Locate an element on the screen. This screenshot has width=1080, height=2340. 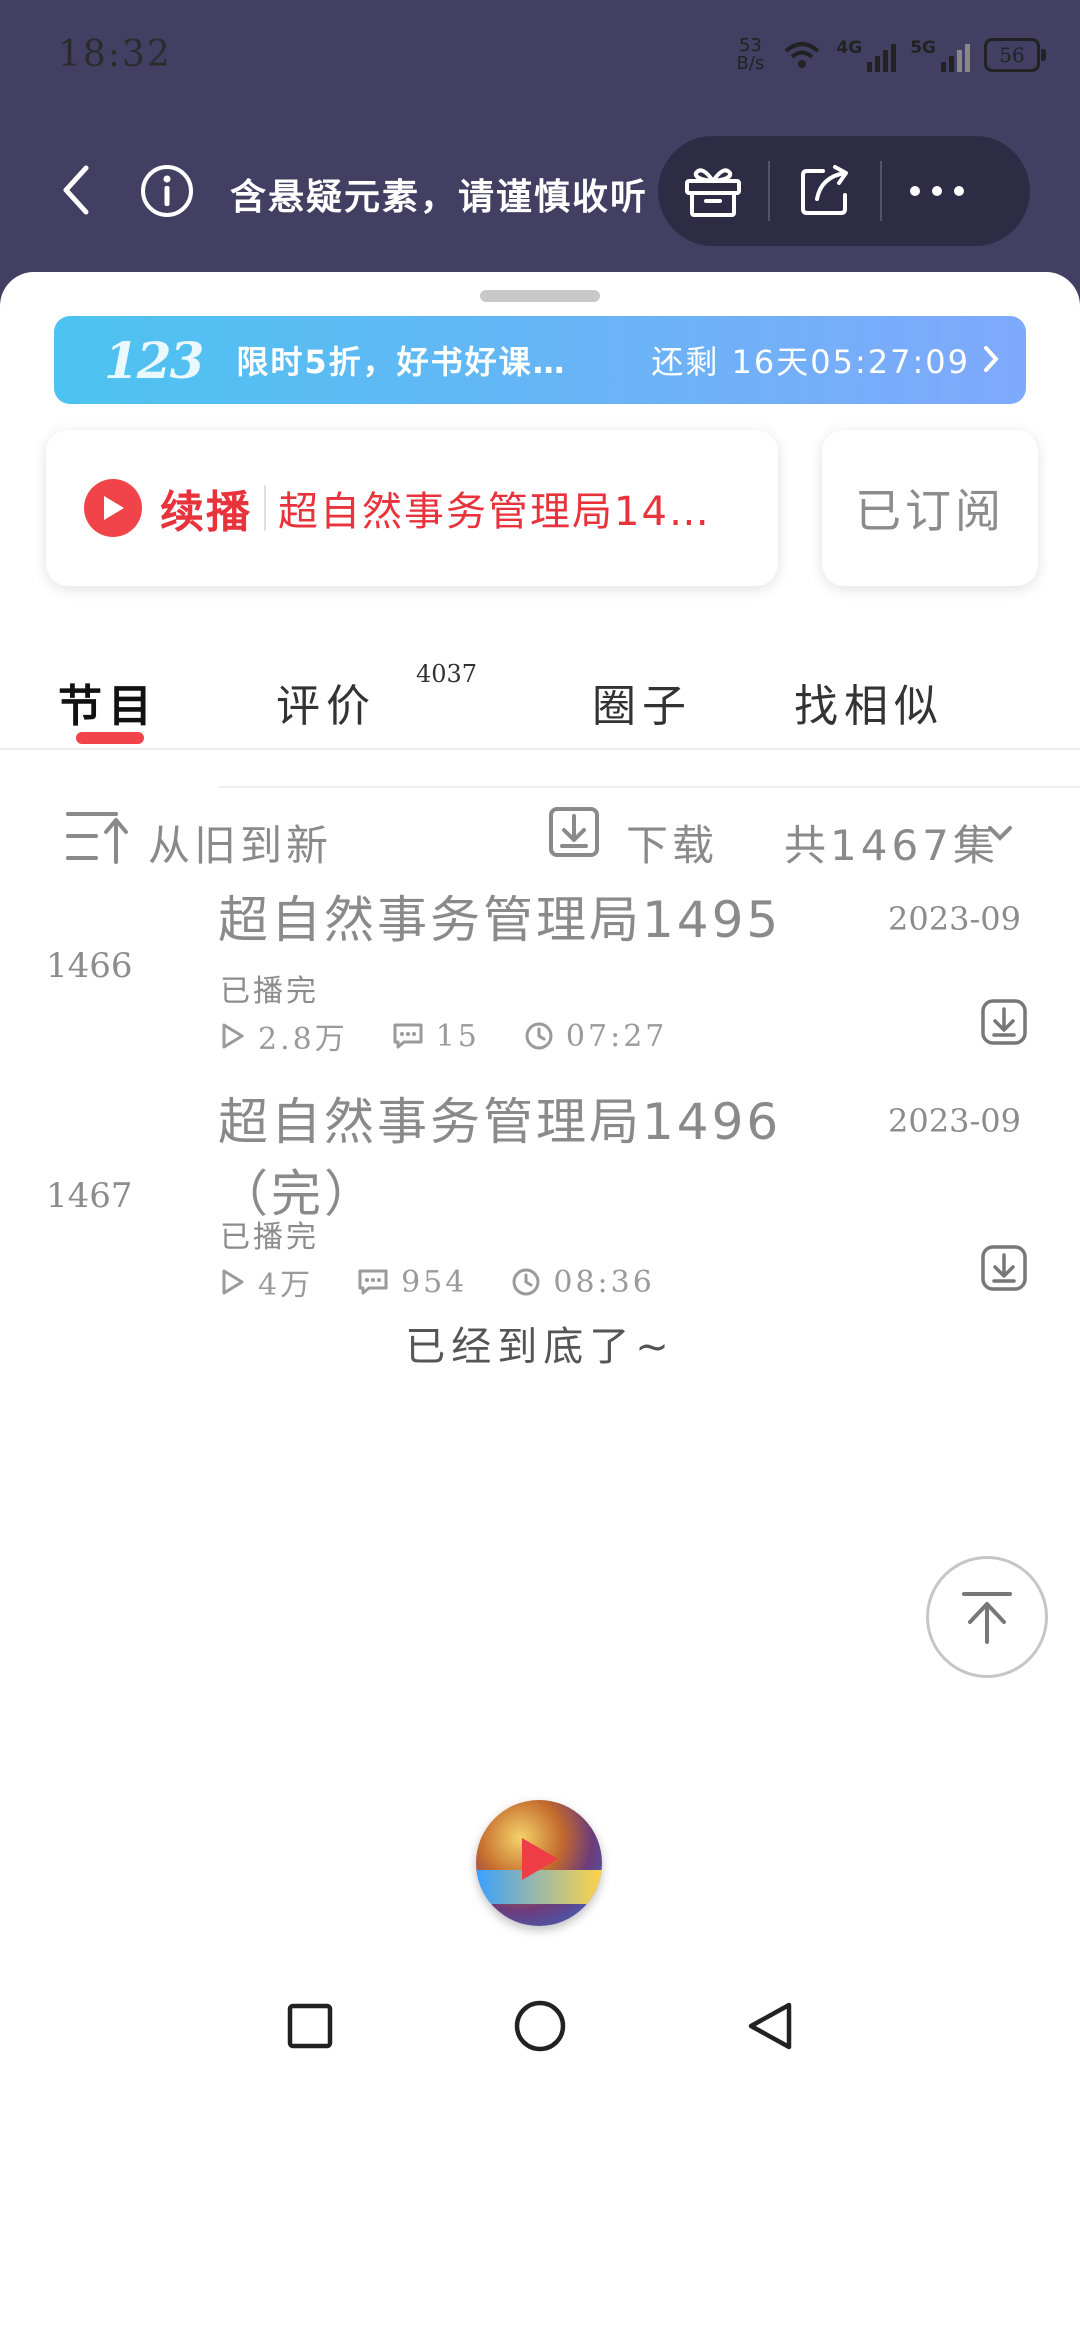
back-nav-button is located at coordinates (770, 2026).